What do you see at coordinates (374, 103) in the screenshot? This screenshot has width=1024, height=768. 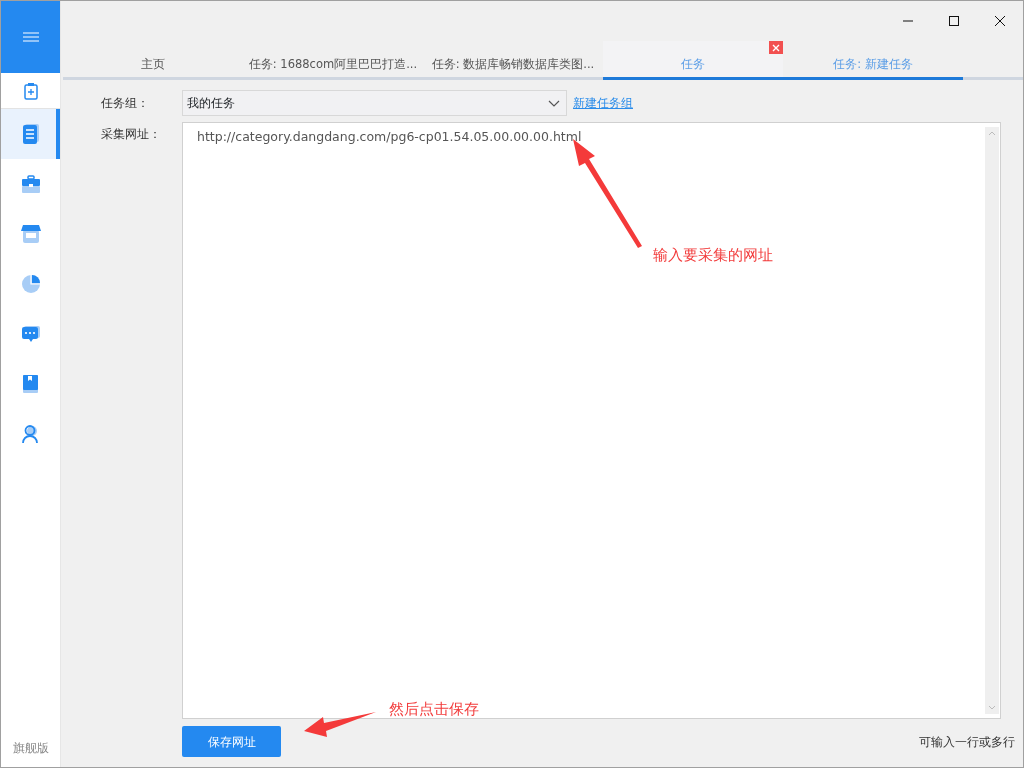 I see `task-group-dropdown: 我的任务` at bounding box center [374, 103].